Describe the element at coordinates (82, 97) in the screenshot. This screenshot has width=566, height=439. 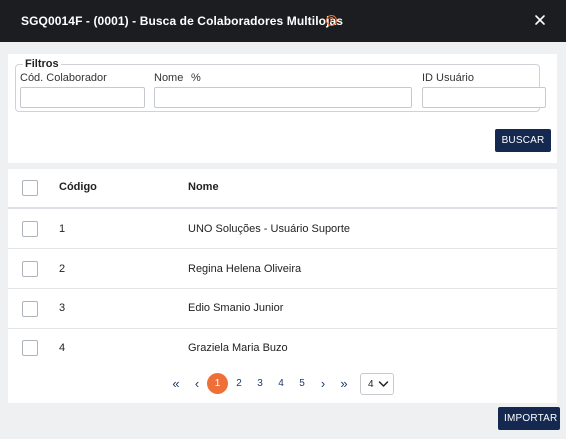
I see `cod-colaborador-input` at that location.